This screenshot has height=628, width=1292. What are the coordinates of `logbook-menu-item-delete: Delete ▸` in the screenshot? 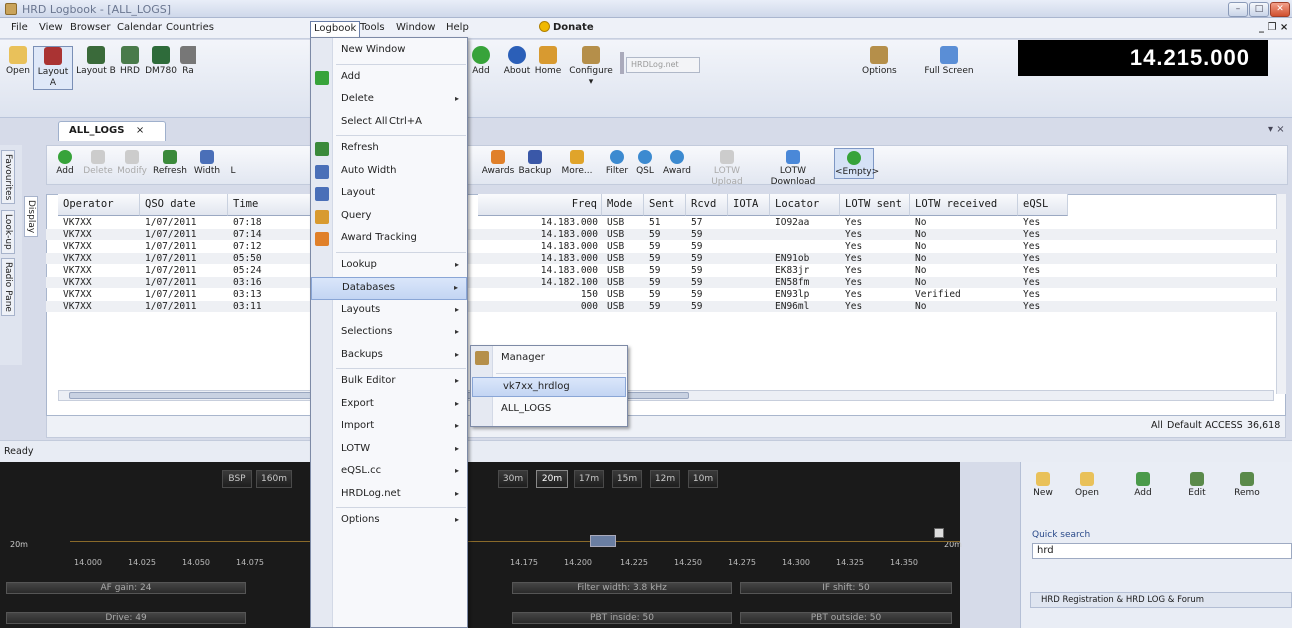 It's located at (389, 100).